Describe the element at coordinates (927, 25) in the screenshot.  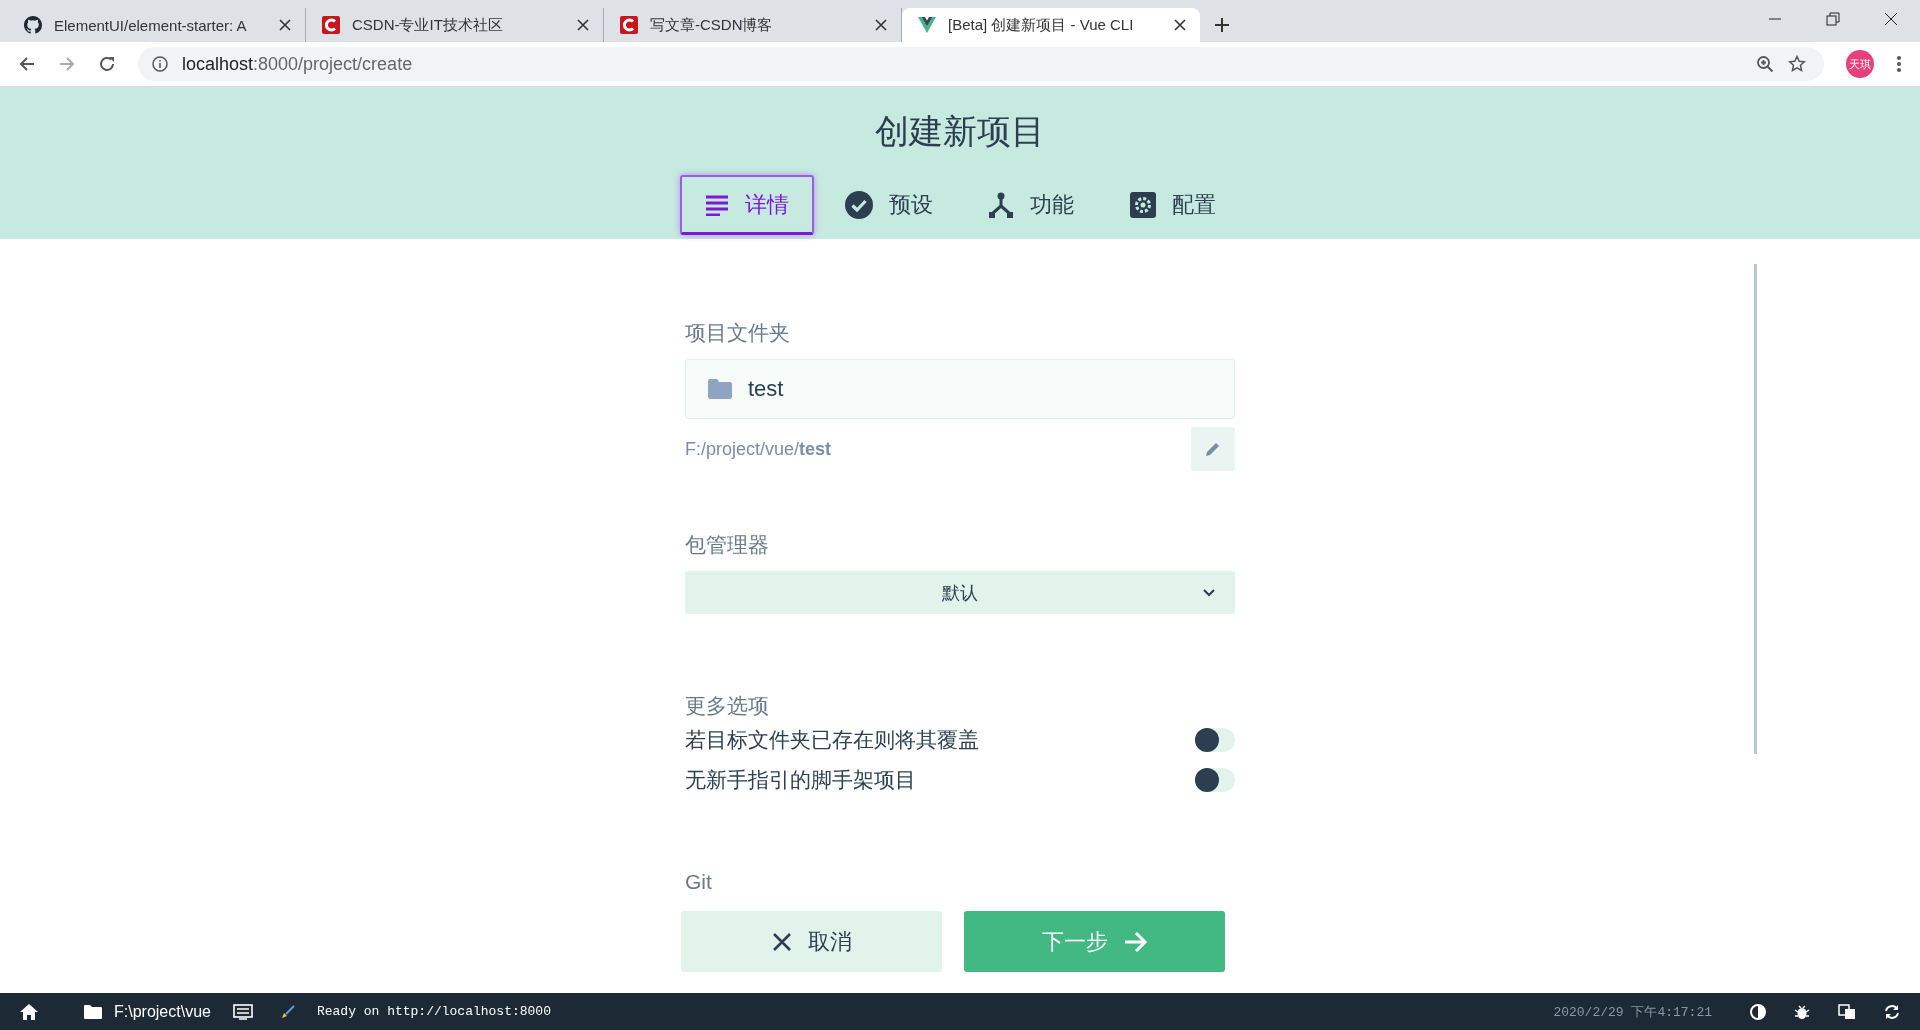
I see `v-logo-icon` at that location.